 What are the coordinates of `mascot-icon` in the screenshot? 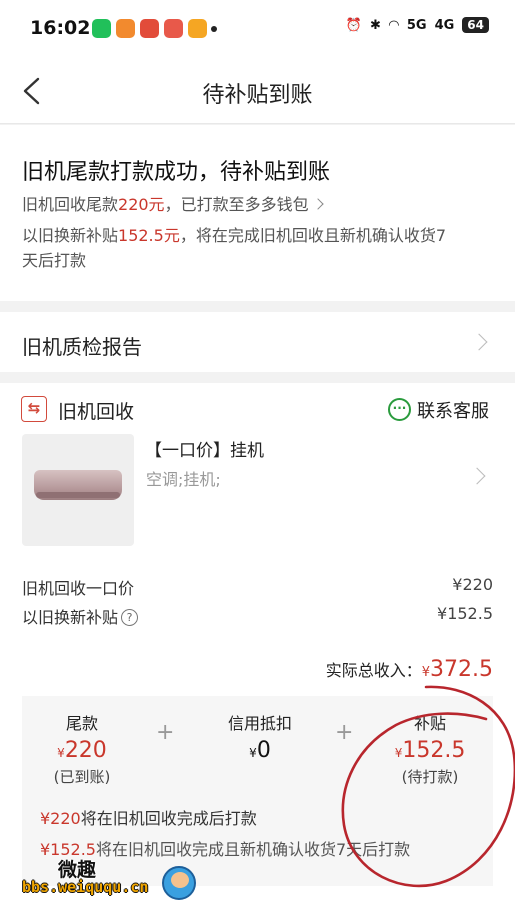 It's located at (179, 883).